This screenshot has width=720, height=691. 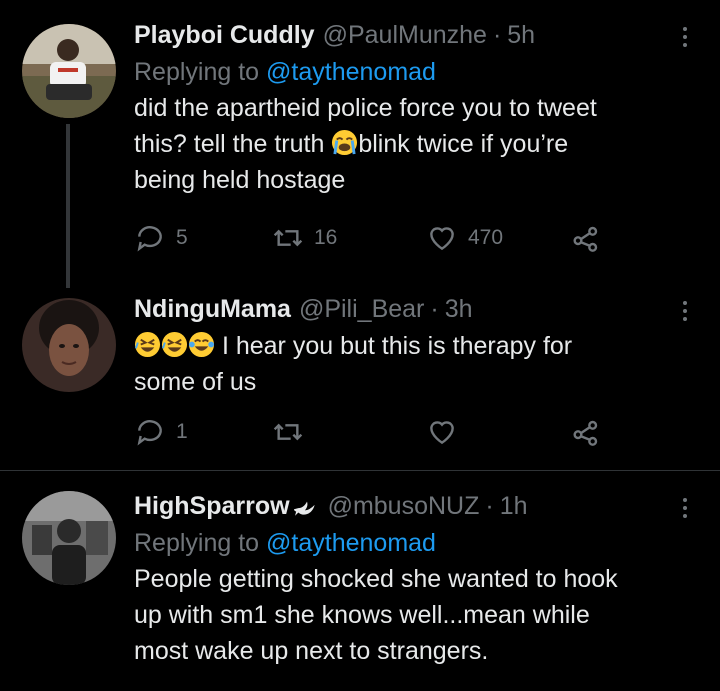 What do you see at coordinates (361, 309) in the screenshot?
I see `user-handle: @Pili_Bear` at bounding box center [361, 309].